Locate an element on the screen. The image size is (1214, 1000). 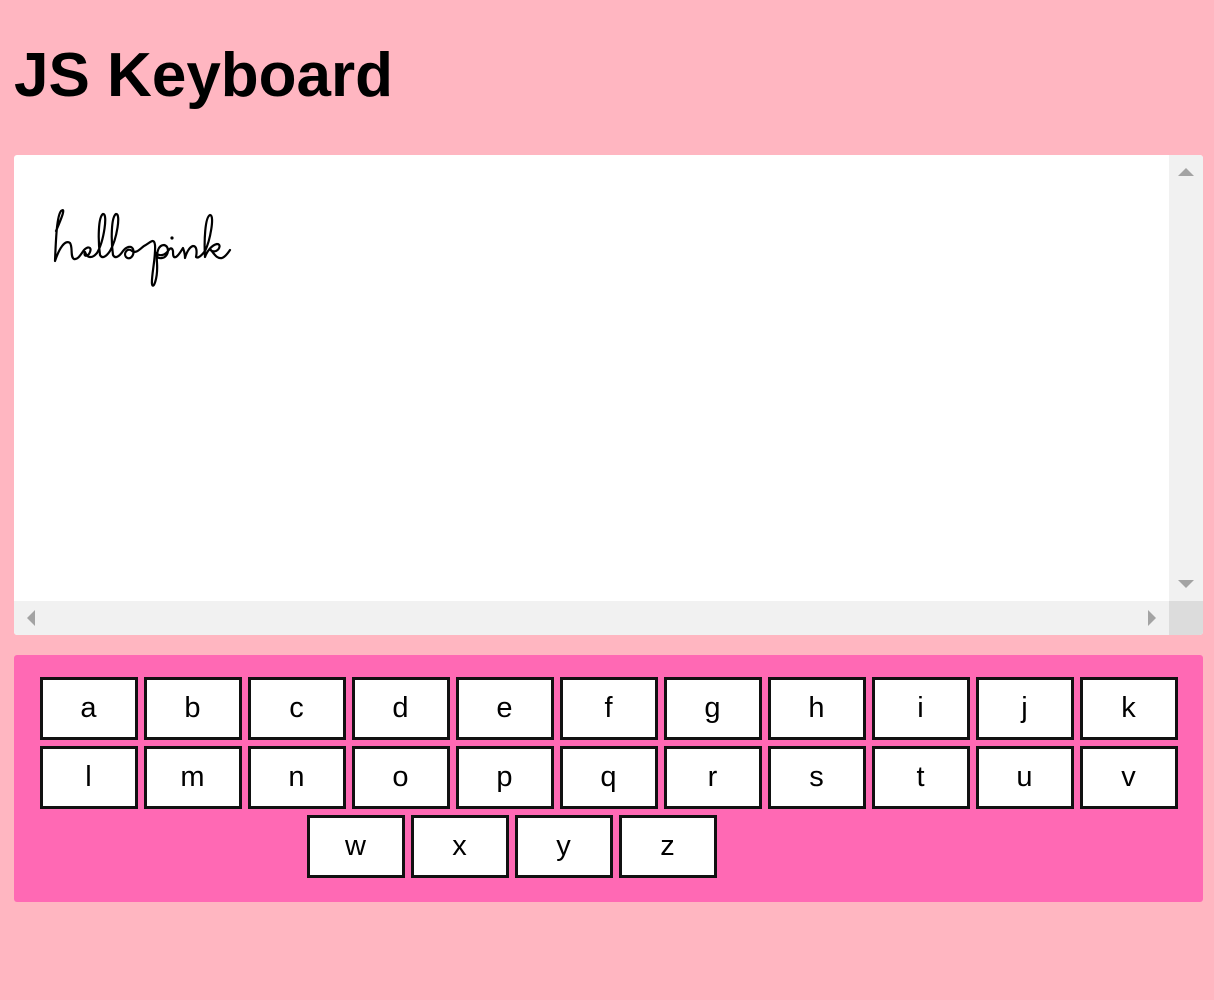
horizontal-scrollbar is located at coordinates (591, 618).